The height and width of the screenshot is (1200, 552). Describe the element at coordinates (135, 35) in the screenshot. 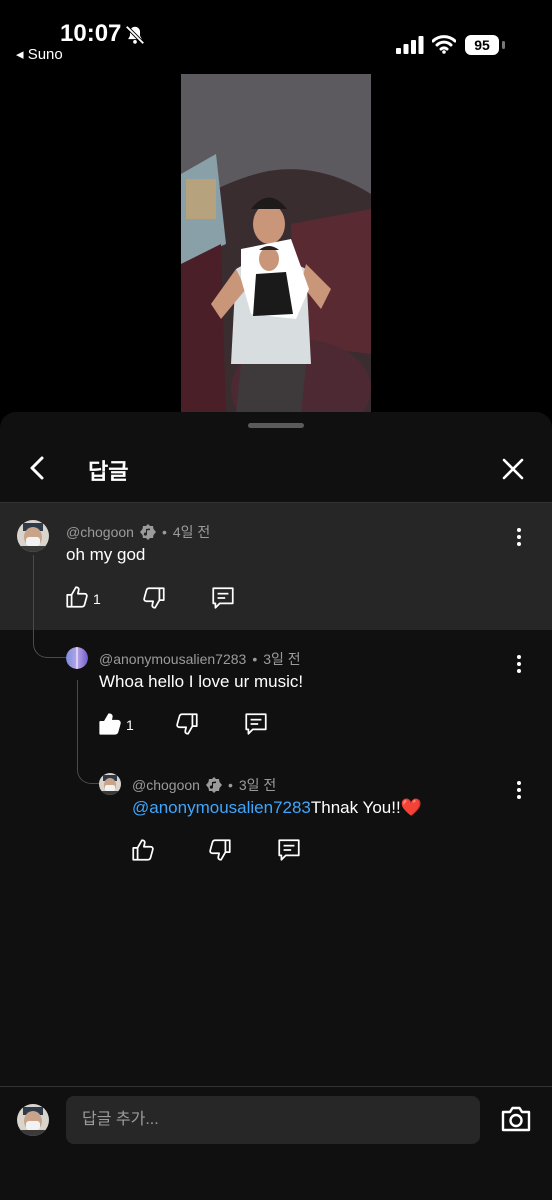

I see `bell-slash-icon` at that location.